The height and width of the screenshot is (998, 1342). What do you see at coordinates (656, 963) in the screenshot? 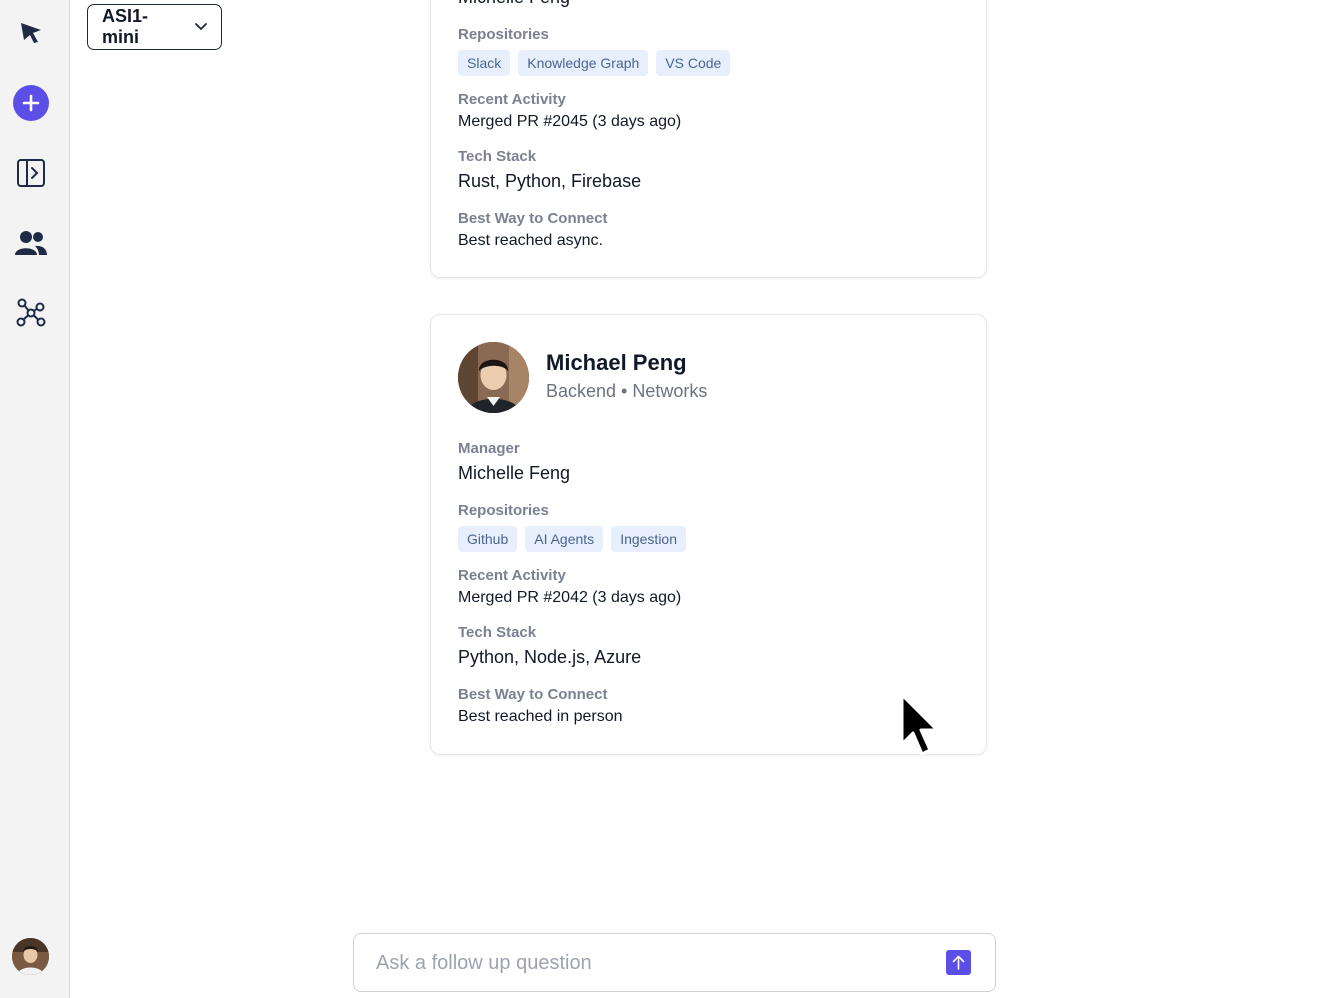
I see `ask-input` at bounding box center [656, 963].